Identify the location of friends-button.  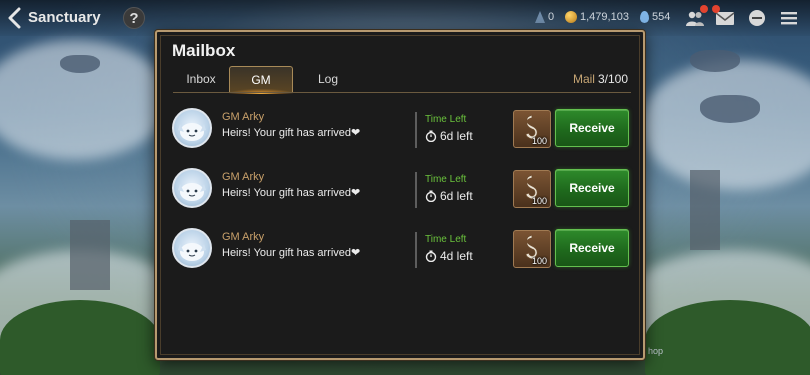
(696, 16).